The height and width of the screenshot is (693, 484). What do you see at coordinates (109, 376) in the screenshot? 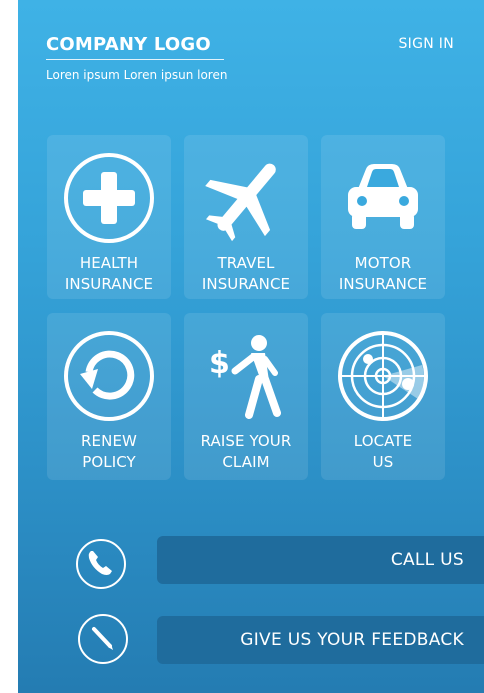
I see `renew-arrow-icon` at bounding box center [109, 376].